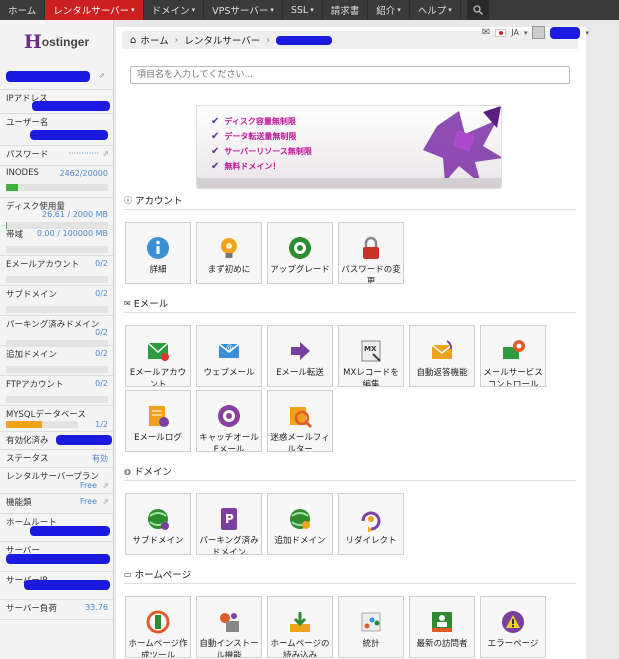  What do you see at coordinates (176, 40) in the screenshot?
I see `chevron-right-icon: ›` at bounding box center [176, 40].